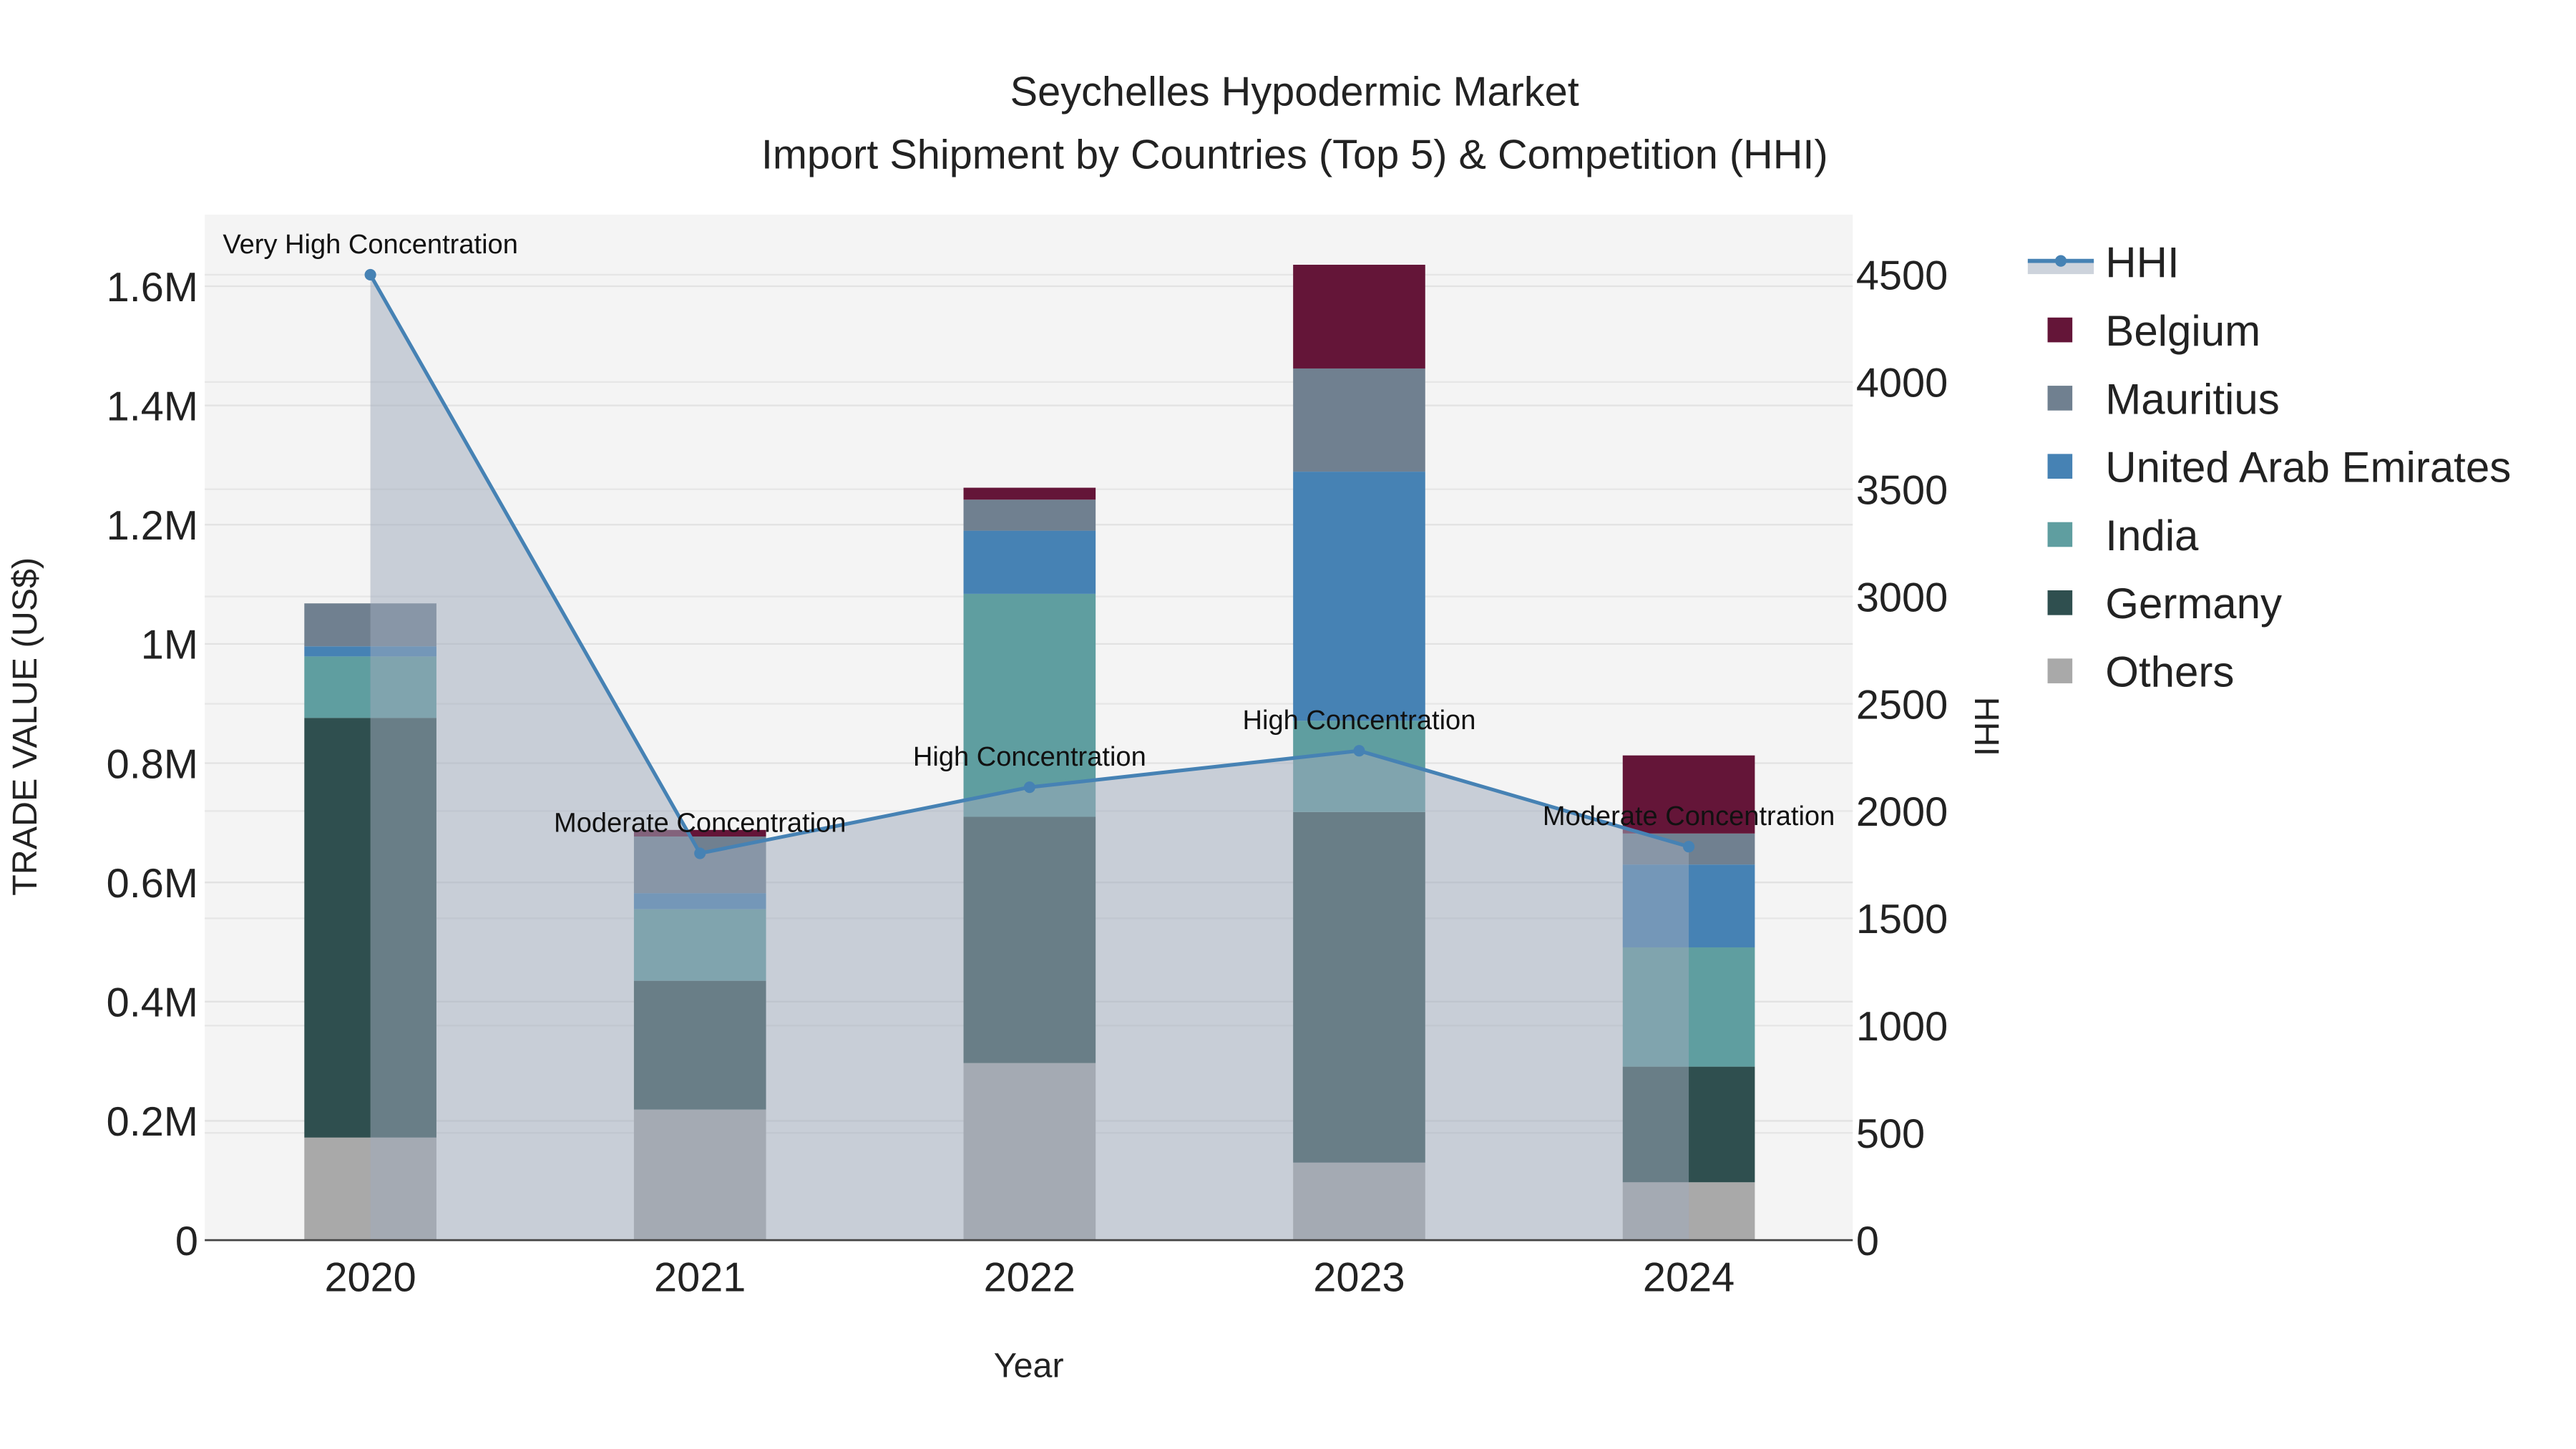 This screenshot has width=2576, height=1449. I want to click on y2-tick-label: 500, so click(1890, 1134).